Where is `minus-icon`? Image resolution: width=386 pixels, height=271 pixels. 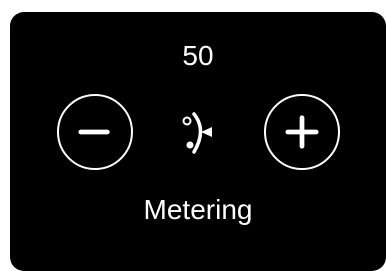
minus-icon is located at coordinates (94, 132).